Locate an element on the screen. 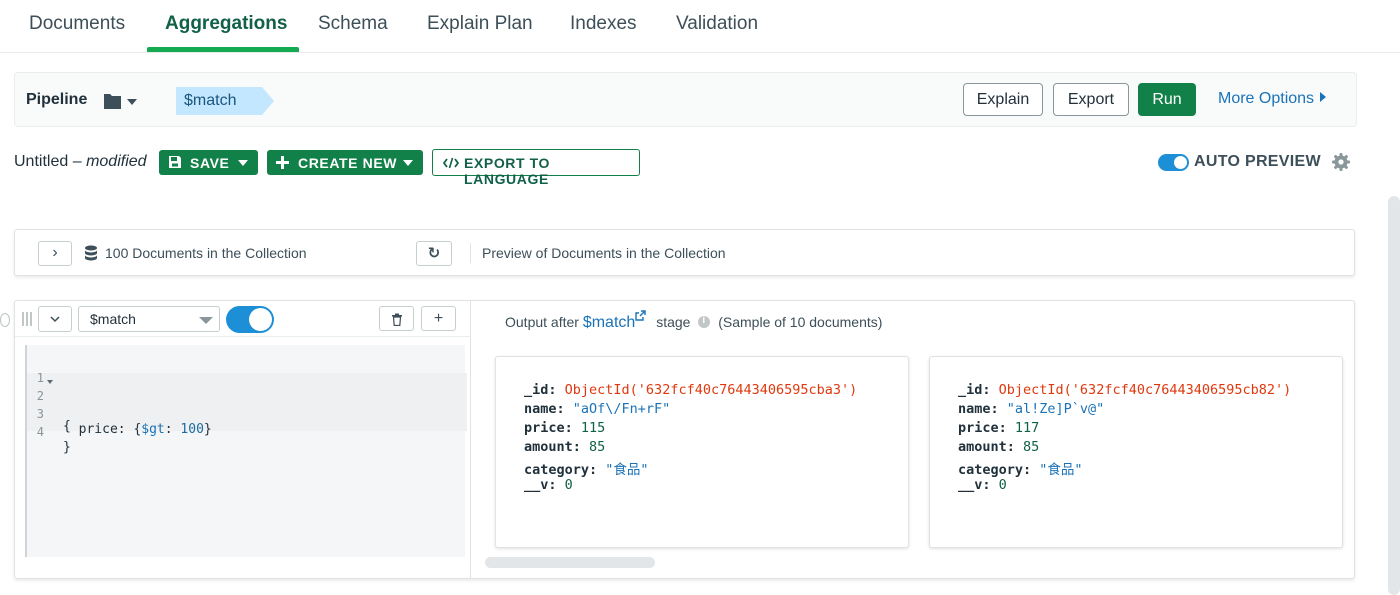 This screenshot has height=595, width=1400. code-text: price: {$gt: 100} is located at coordinates (137, 429).